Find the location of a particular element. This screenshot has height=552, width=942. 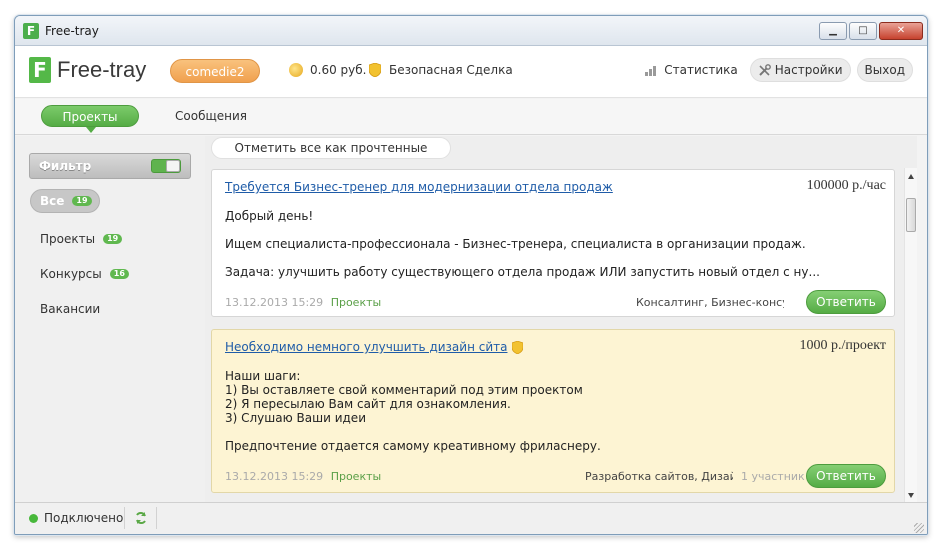

minimize-button: ▁ is located at coordinates (833, 31).